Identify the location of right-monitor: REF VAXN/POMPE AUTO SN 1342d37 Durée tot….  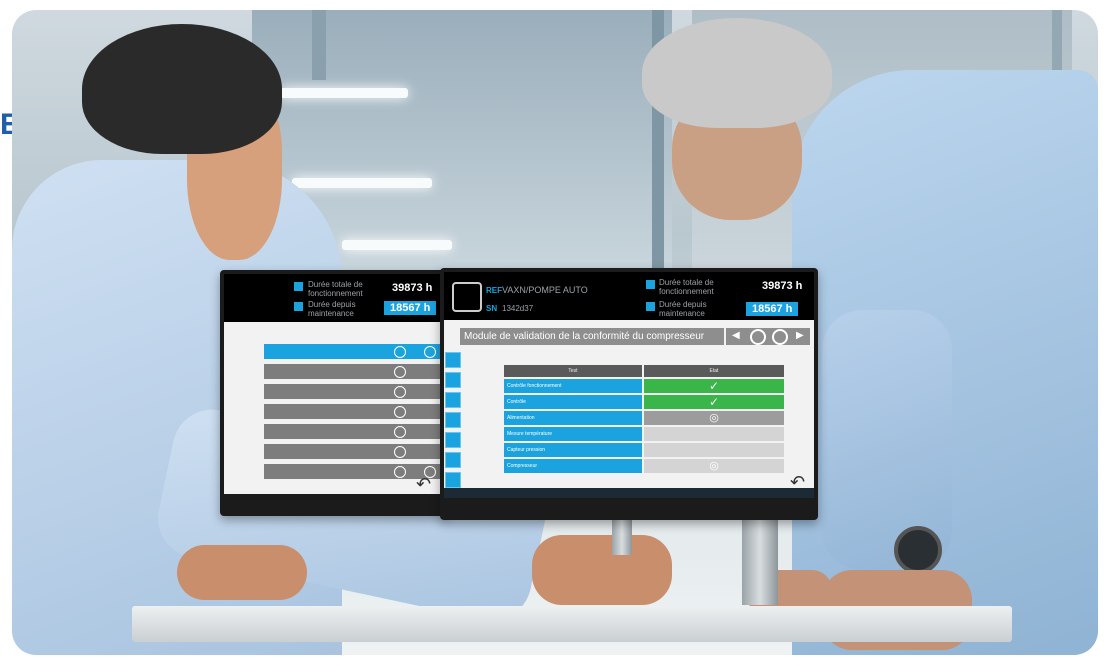
(629, 394).